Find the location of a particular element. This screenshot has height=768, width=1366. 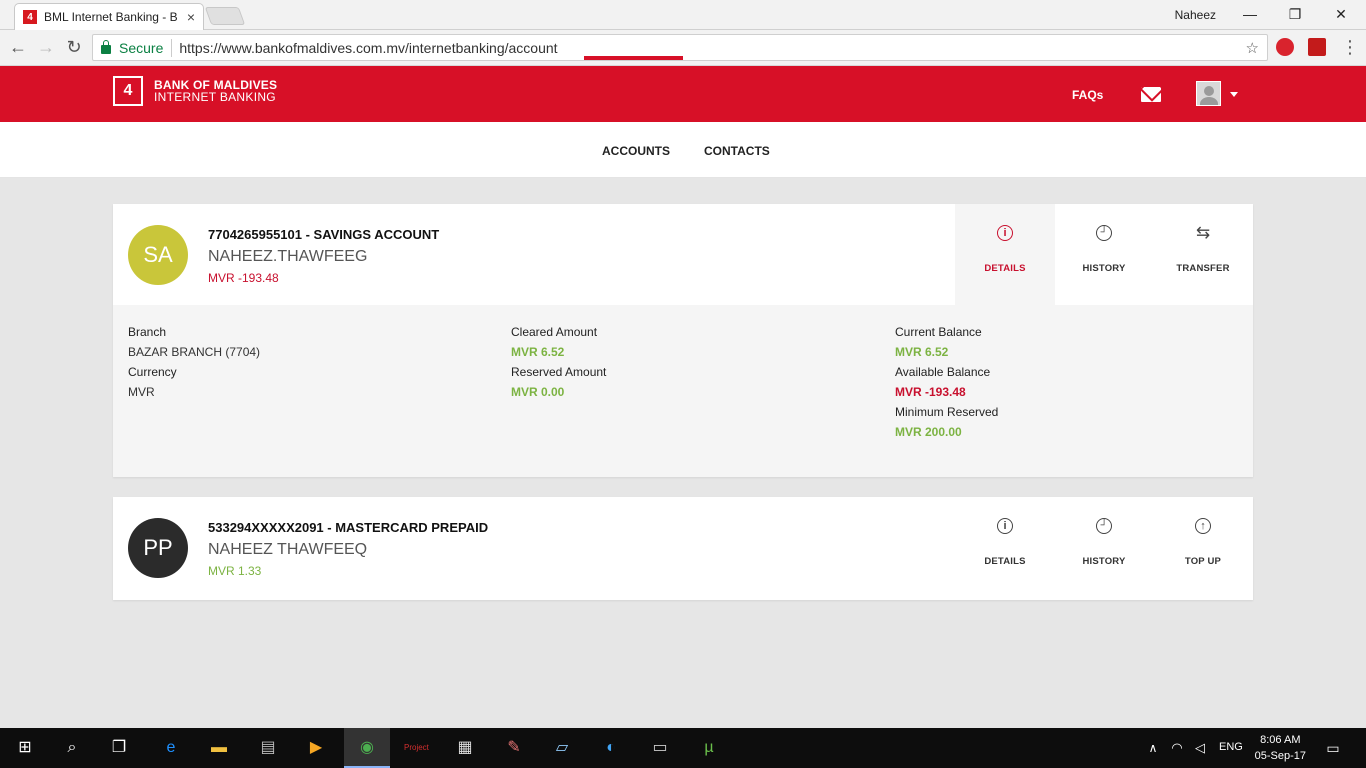

tab-close-icon: × is located at coordinates (191, 17).